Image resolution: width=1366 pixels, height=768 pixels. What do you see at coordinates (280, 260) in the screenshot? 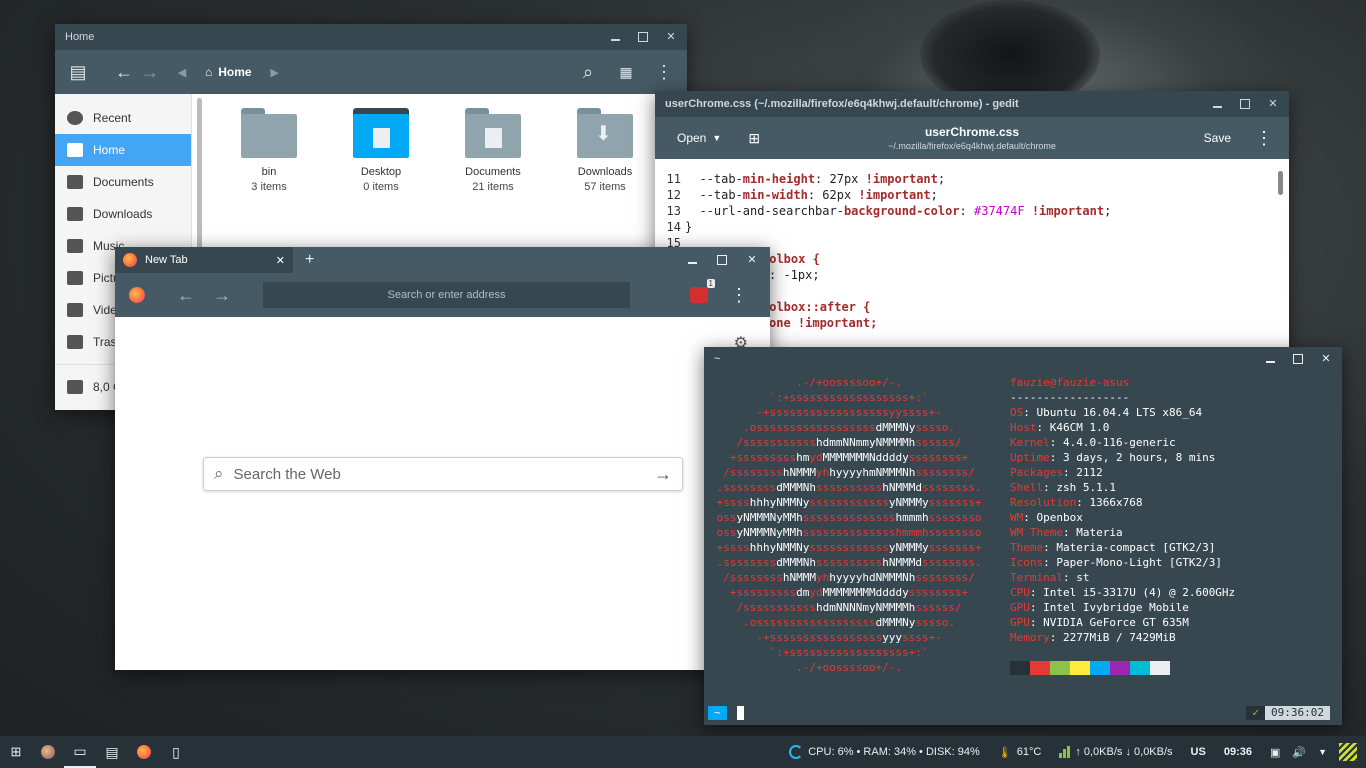
I see `close-tab-icon: ✕` at bounding box center [280, 260].